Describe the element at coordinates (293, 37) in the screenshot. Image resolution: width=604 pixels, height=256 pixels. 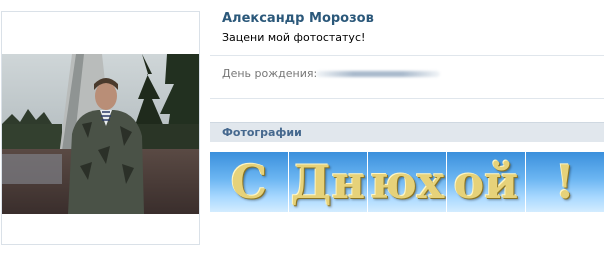
I see `profile-status: Зацени мой фотостатус!` at that location.